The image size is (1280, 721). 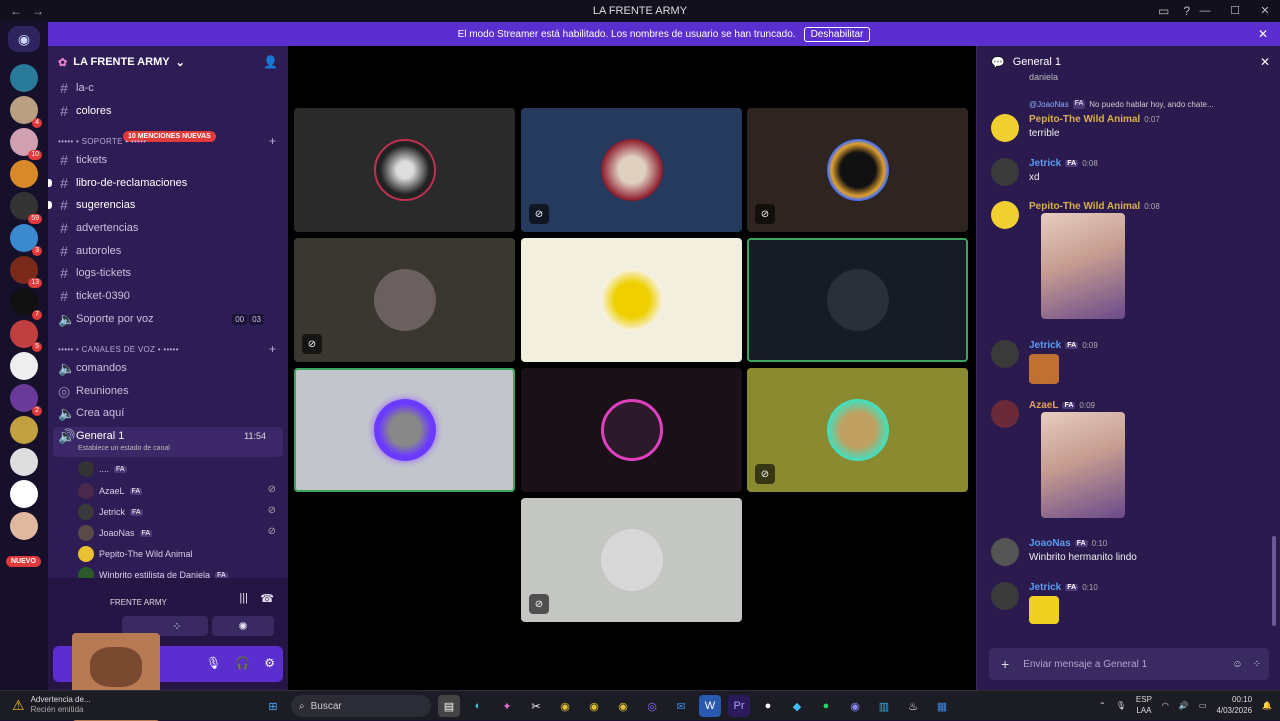 What do you see at coordinates (1234, 699) in the screenshot?
I see `clock-time: 00:10` at bounding box center [1234, 699].